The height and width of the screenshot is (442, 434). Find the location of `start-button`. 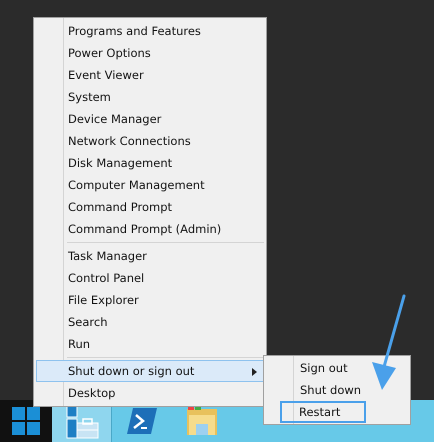

start-button is located at coordinates (26, 421).